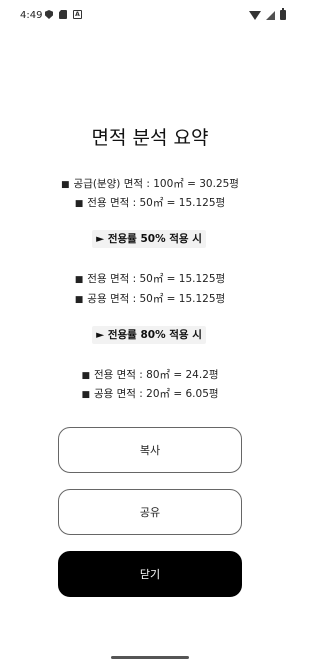 The width and height of the screenshot is (320, 667). I want to click on home-indicator, so click(150, 657).